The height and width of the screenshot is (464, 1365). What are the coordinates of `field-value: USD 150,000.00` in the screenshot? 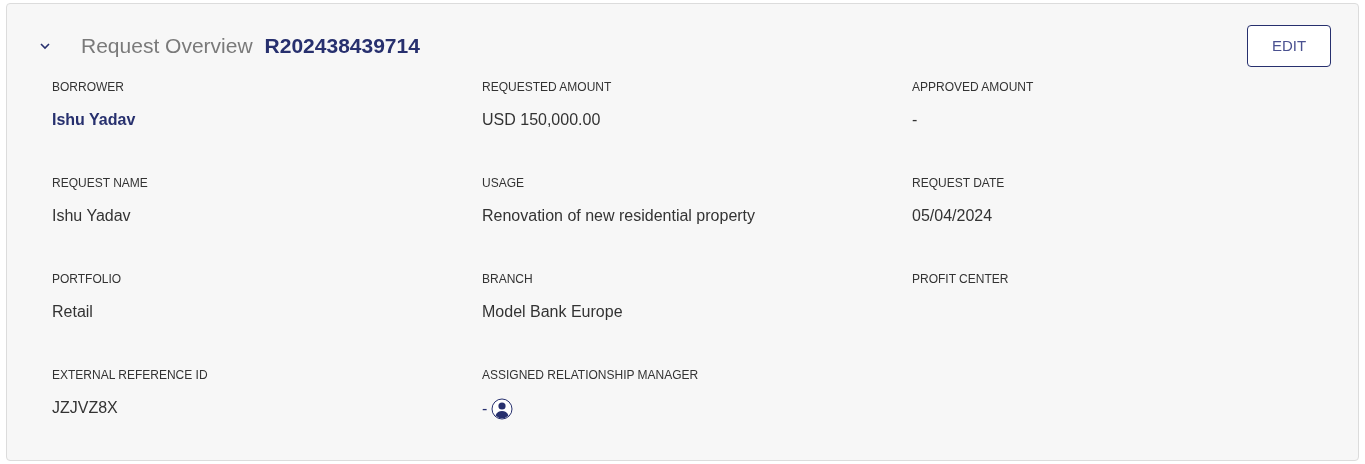 It's located at (541, 120).